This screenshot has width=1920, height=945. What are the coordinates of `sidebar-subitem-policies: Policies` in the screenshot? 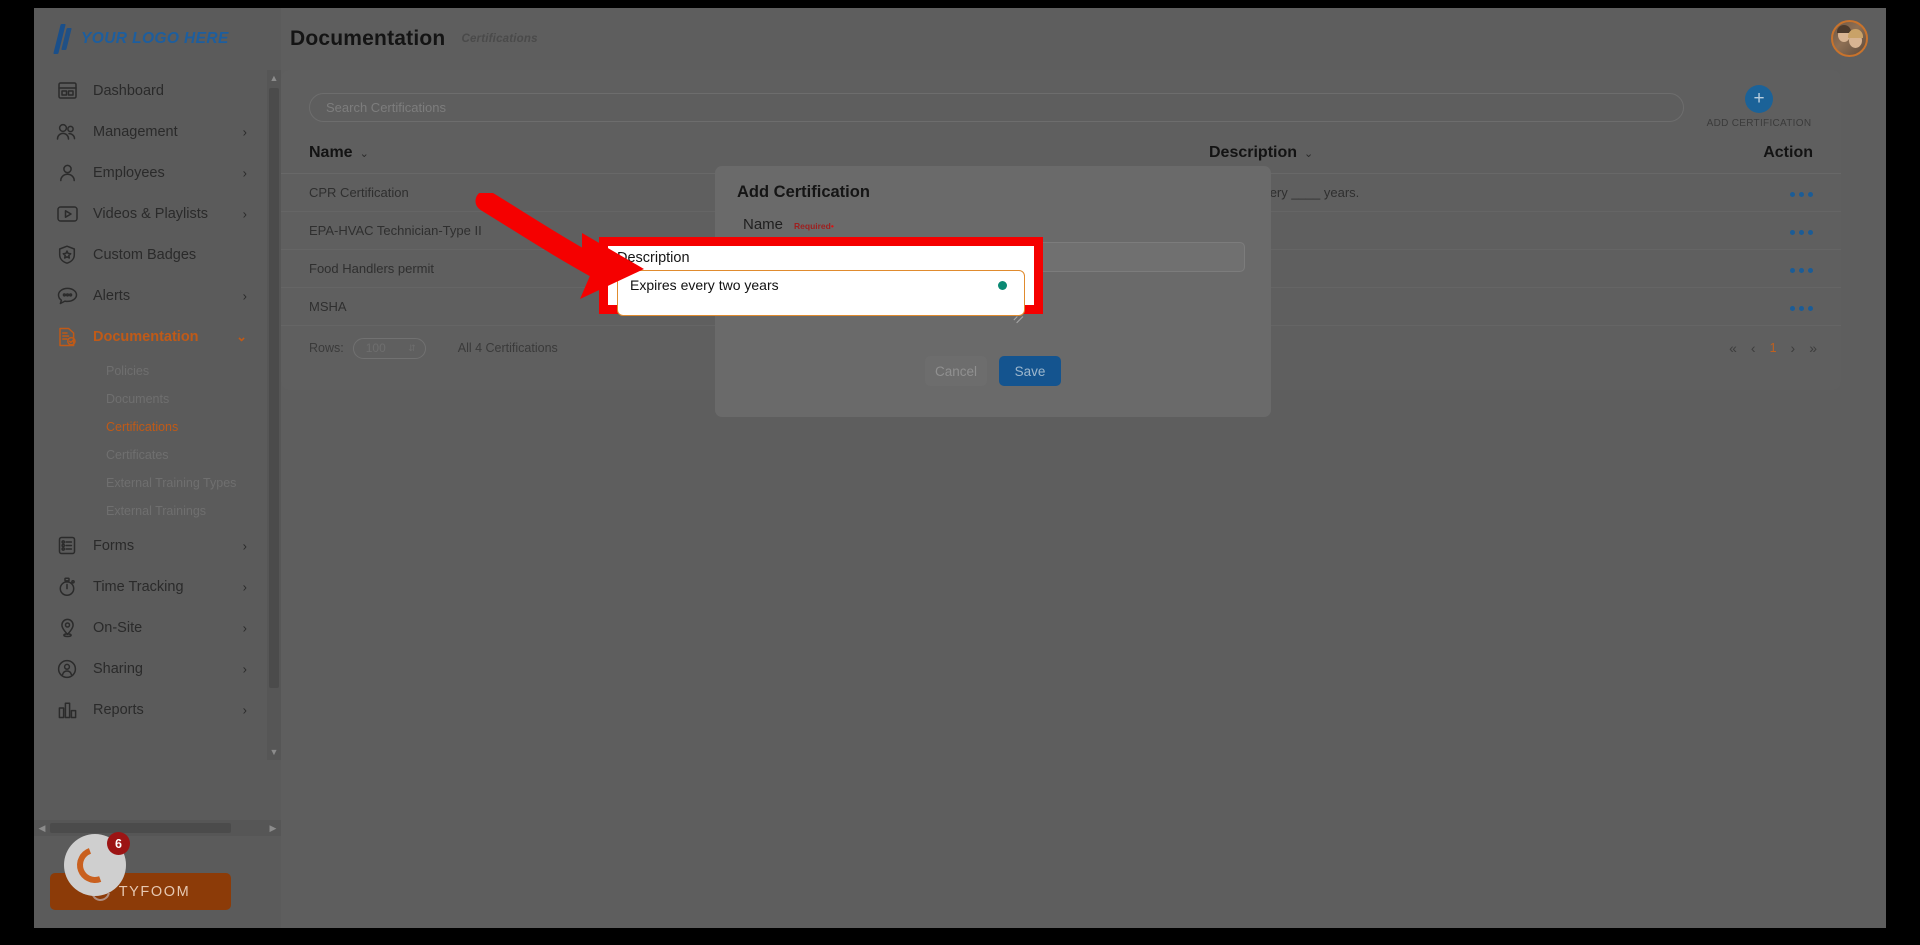 It's located at (157, 371).